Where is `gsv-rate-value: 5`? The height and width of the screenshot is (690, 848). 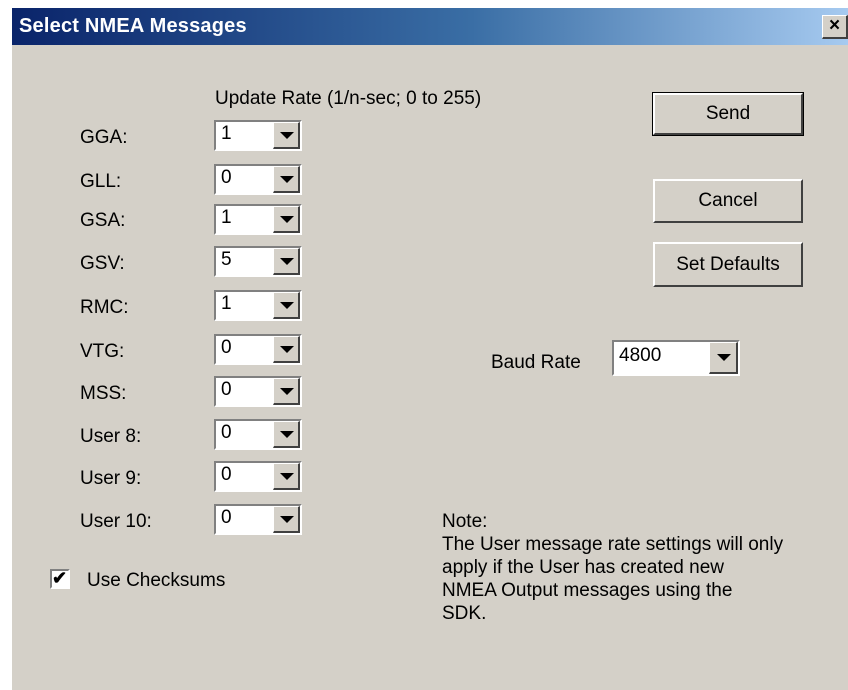
gsv-rate-value: 5 is located at coordinates (226, 259).